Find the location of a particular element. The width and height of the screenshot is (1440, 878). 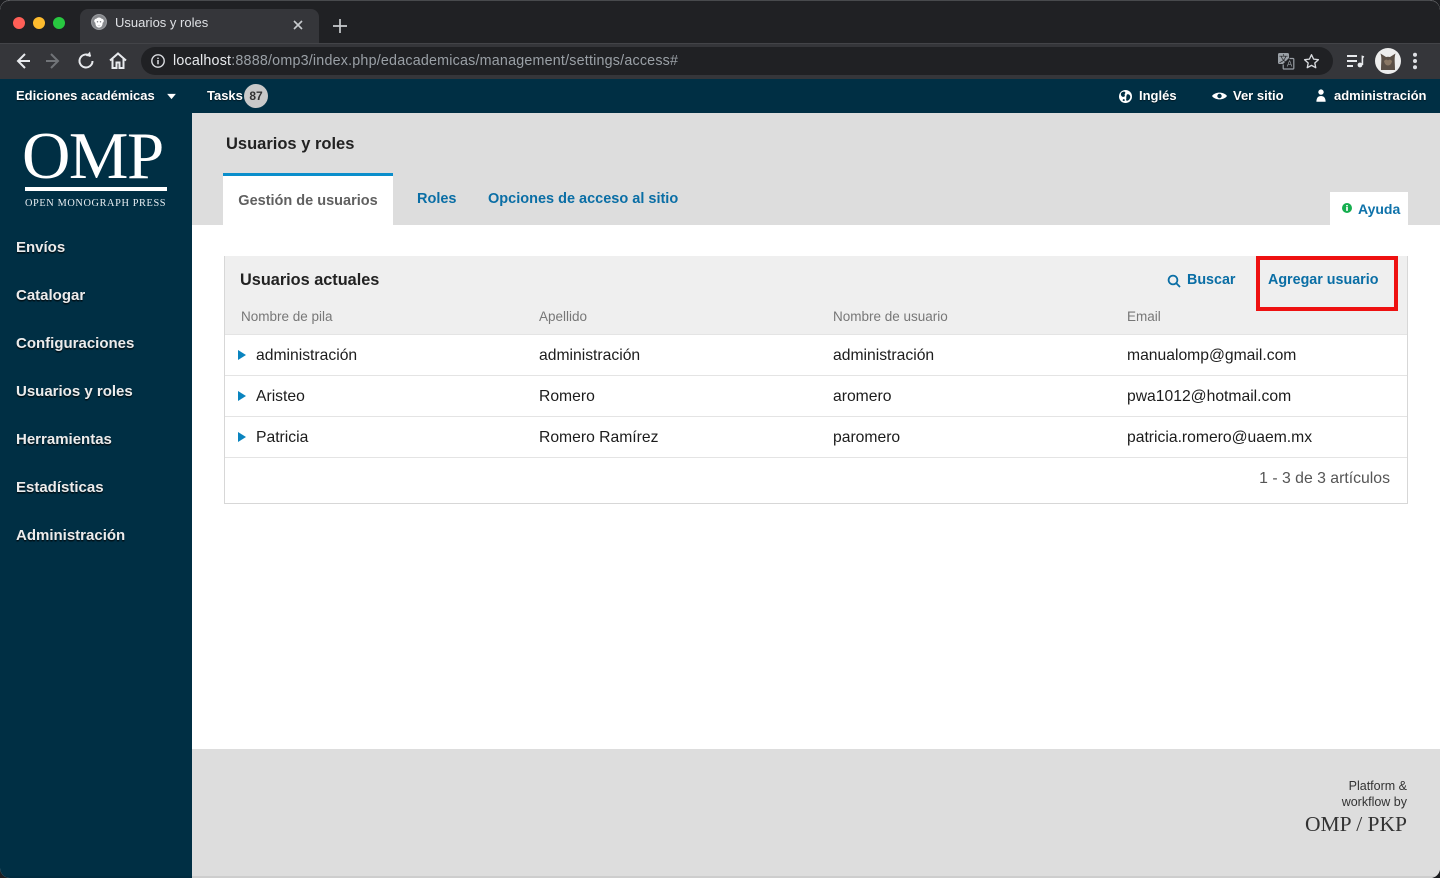

svg-text: A is located at coordinates (1290, 64).